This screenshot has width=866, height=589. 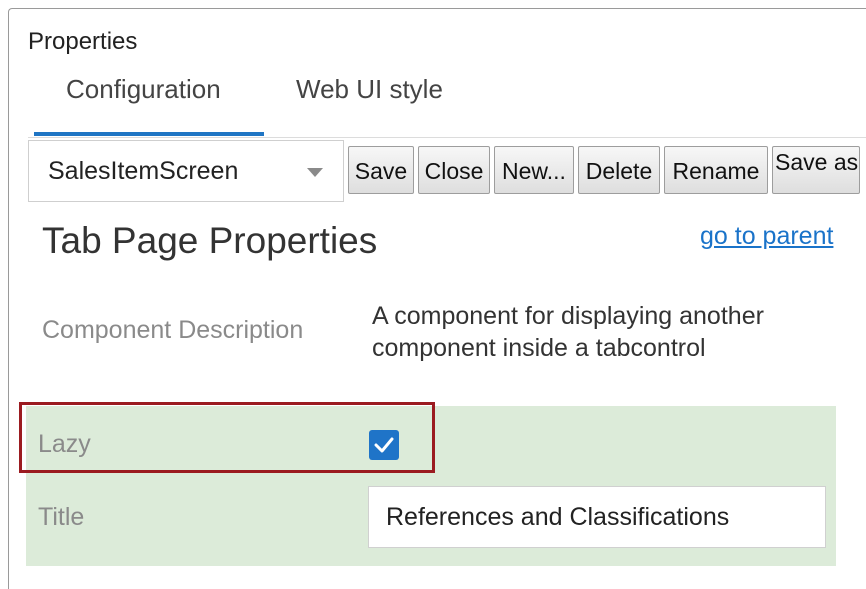 I want to click on component-description-label: Component Description, so click(x=173, y=330).